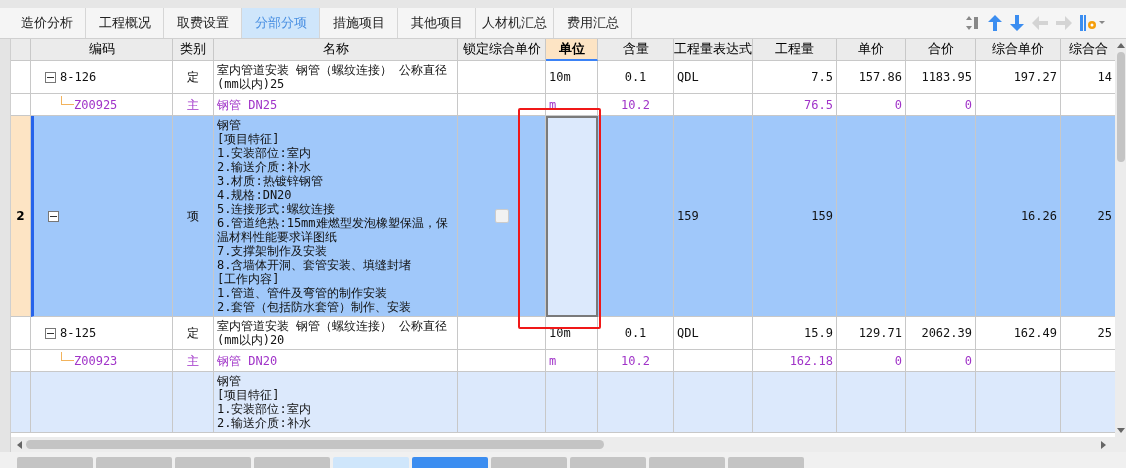  Describe the element at coordinates (795, 50) in the screenshot. I see `column-header: 工程量` at that location.